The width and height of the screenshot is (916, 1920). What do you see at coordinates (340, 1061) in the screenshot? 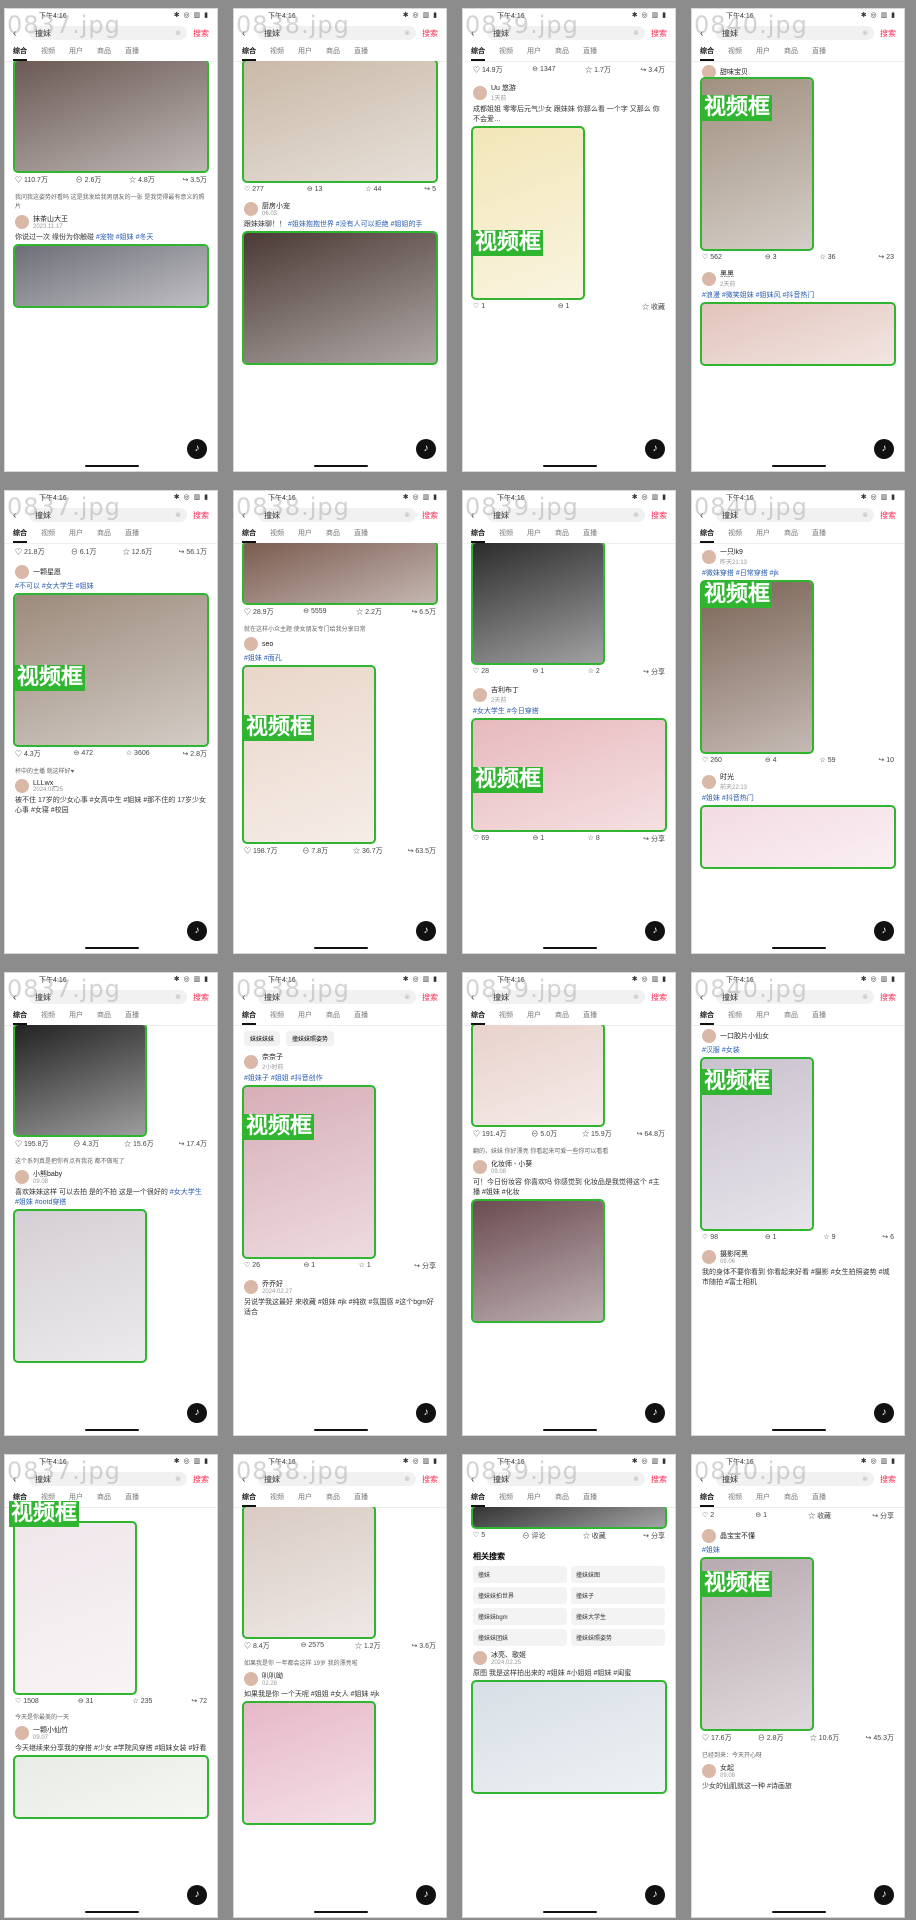
I see `author: 奈奈子 2小时前` at bounding box center [340, 1061].